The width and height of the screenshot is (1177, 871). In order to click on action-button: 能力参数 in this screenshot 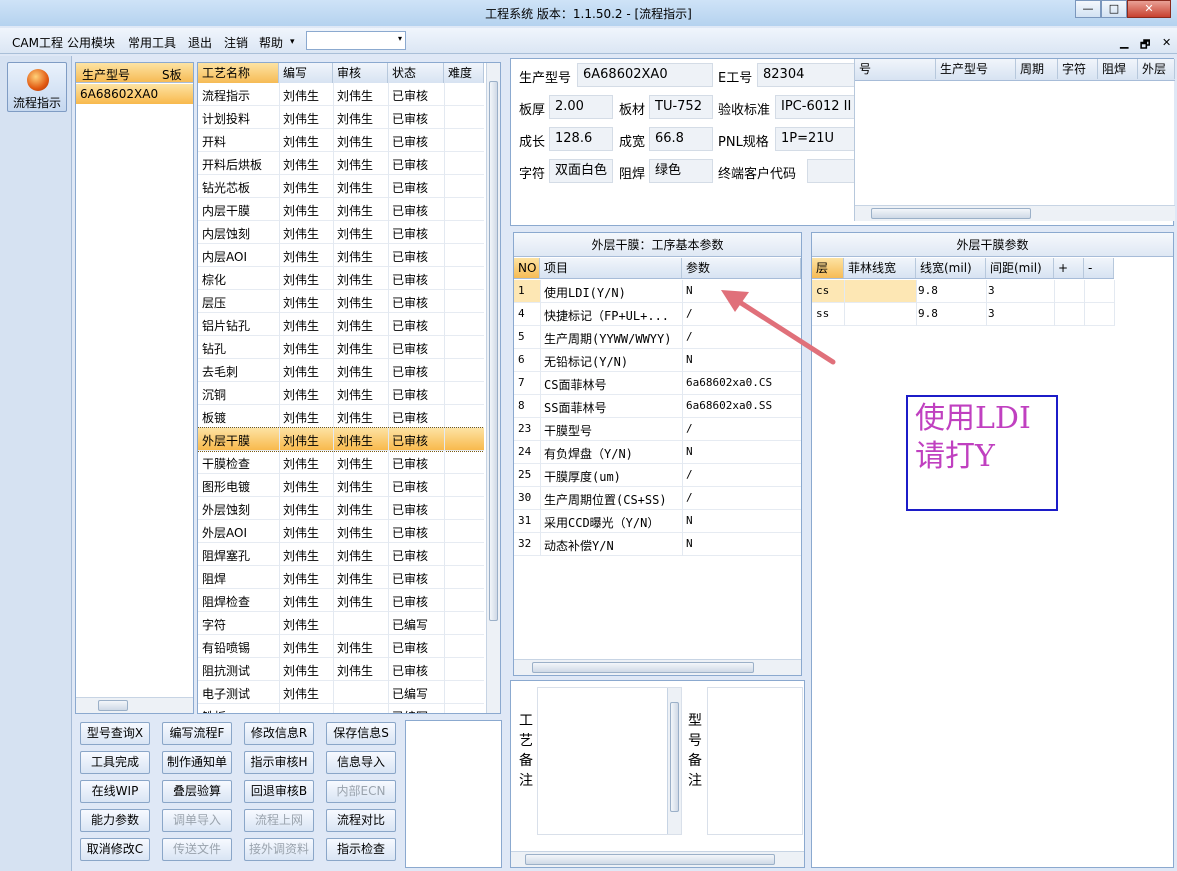, I will do `click(115, 820)`.